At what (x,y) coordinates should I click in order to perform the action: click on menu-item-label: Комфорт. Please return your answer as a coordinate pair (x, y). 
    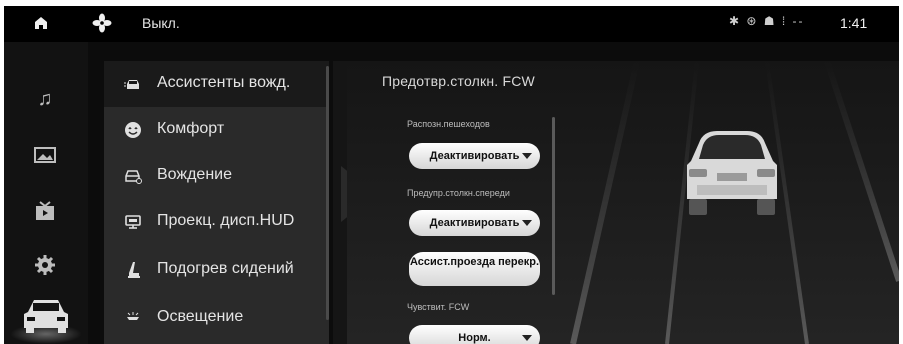
    Looking at the image, I should click on (191, 128).